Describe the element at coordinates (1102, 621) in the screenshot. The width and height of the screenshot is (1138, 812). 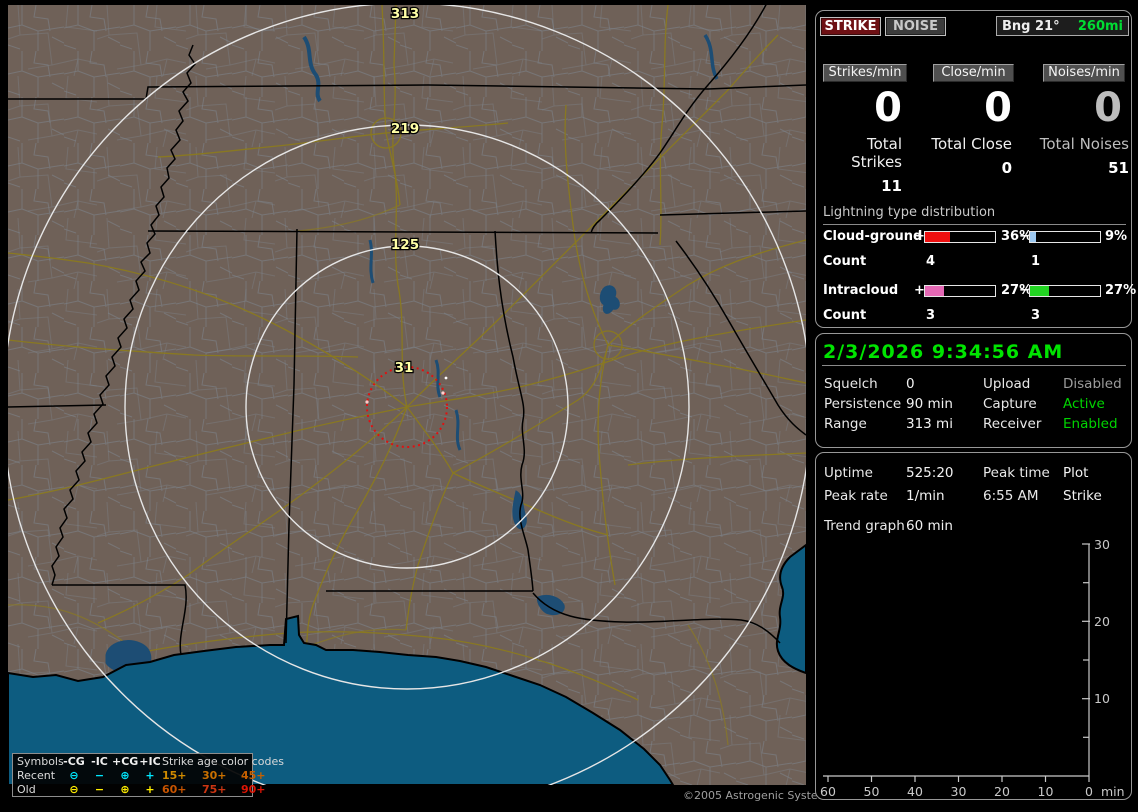
I see `y-tick-20: 20` at that location.